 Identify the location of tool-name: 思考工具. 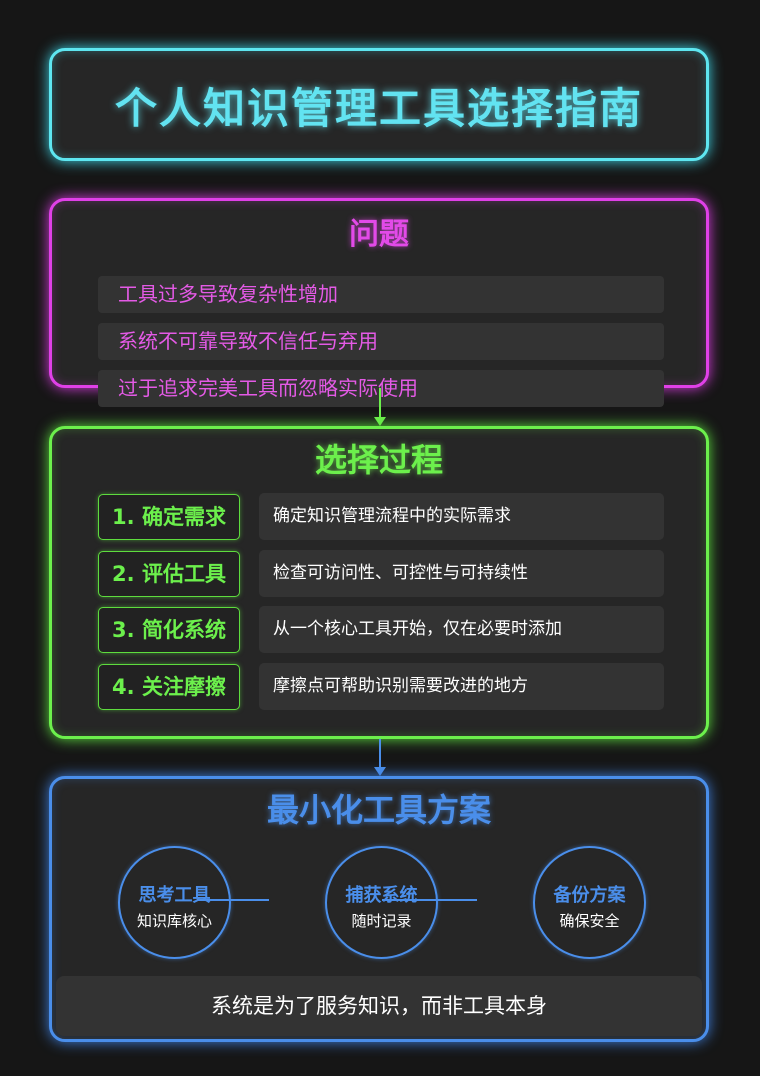
(174, 895).